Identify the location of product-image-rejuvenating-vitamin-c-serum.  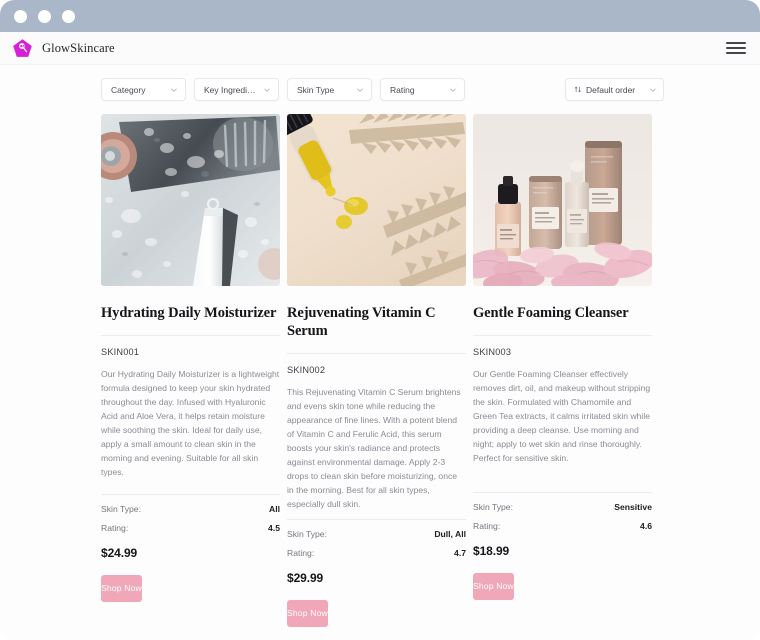
(376, 200).